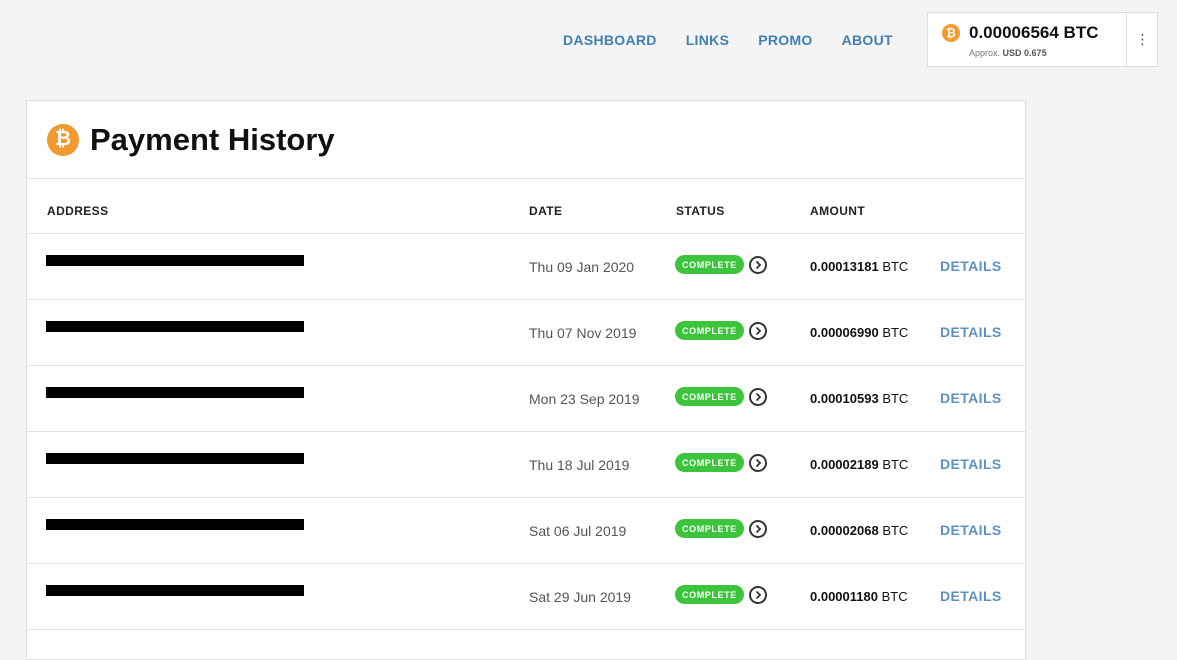 The image size is (1177, 660). I want to click on payment-amount: 0.00010593 BTC, so click(859, 398).